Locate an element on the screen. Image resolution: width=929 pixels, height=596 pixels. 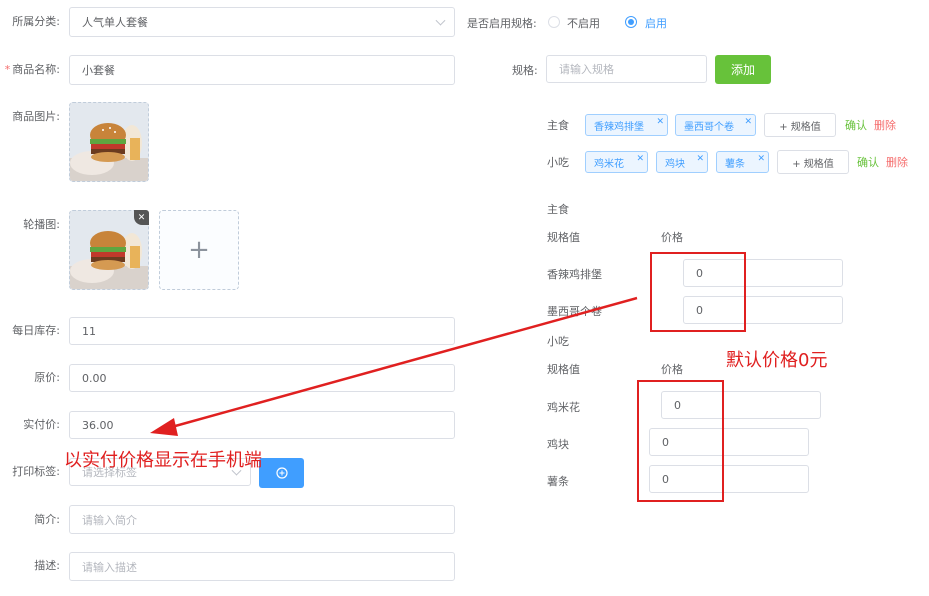
annotation-arrow is located at coordinates (394, 366).